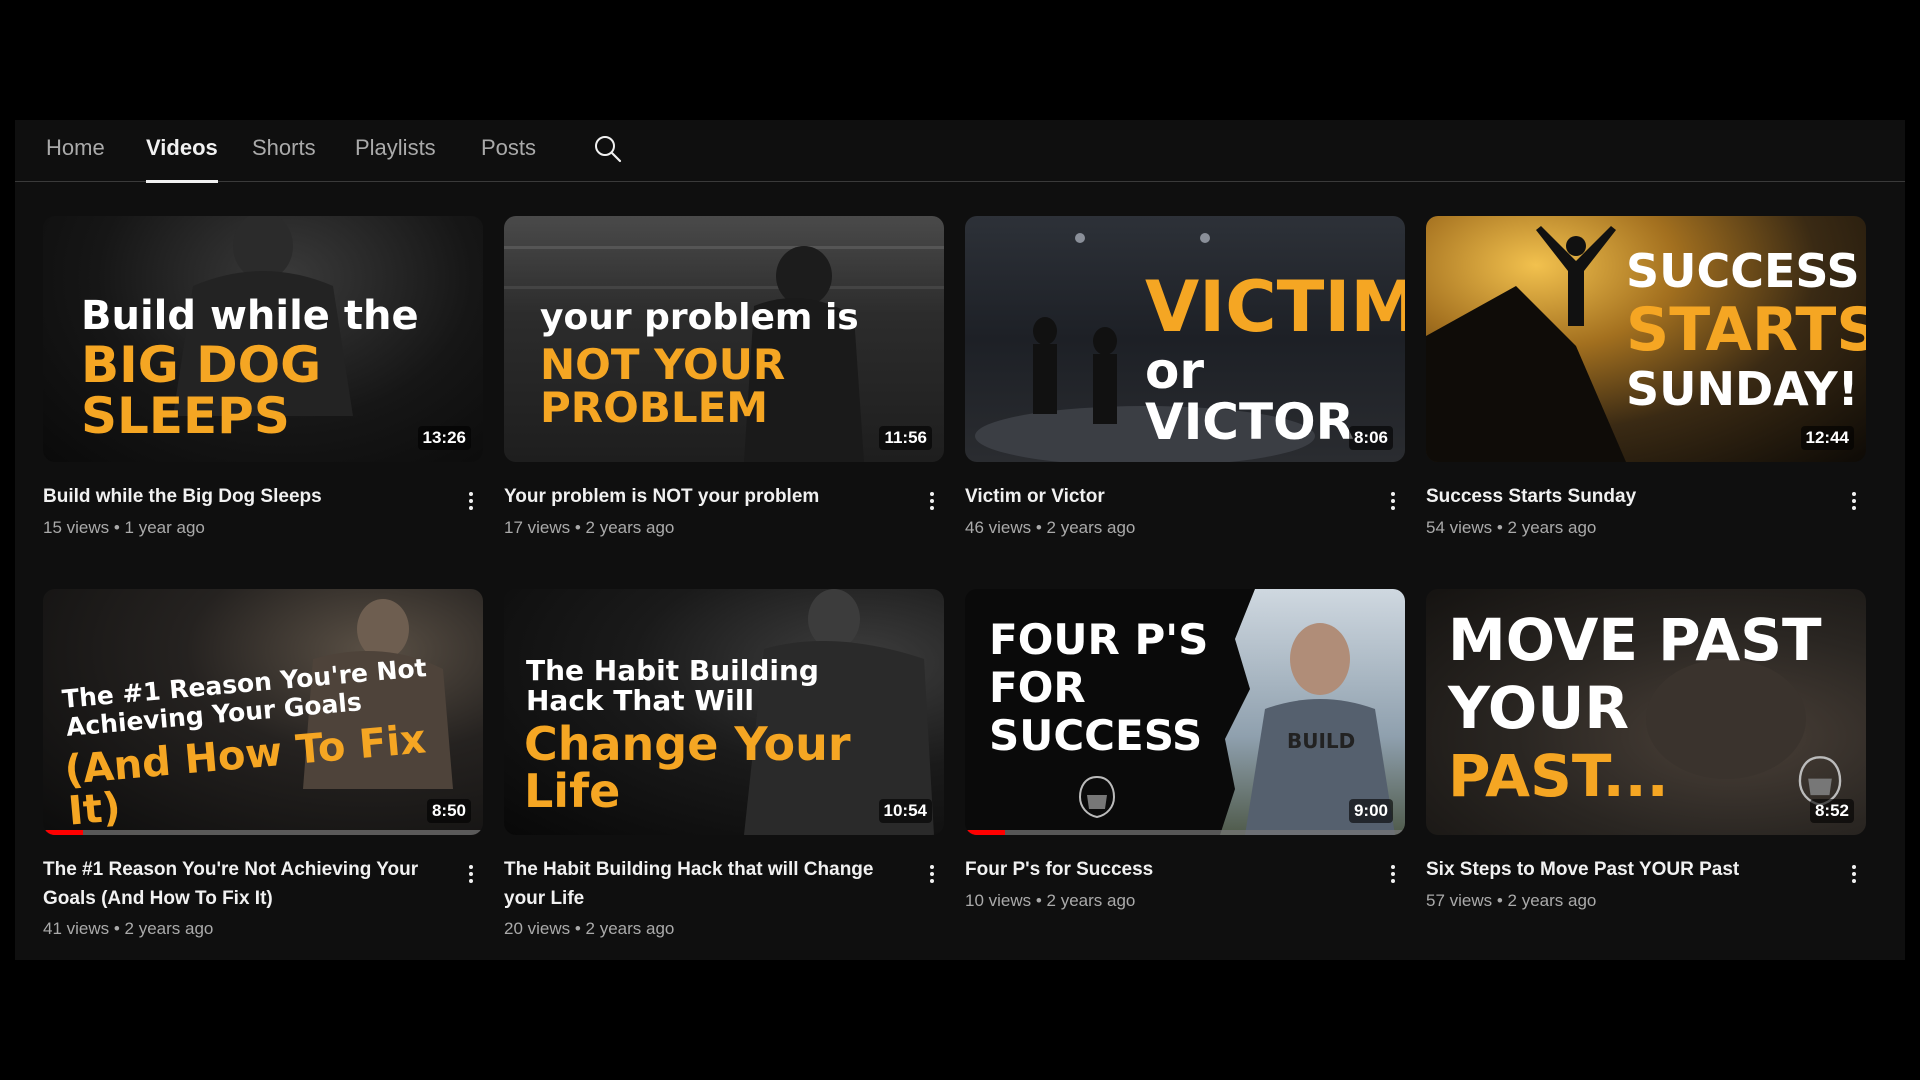 The width and height of the screenshot is (1920, 1080). What do you see at coordinates (1097, 797) in the screenshot?
I see `helmet-logo-icon` at bounding box center [1097, 797].